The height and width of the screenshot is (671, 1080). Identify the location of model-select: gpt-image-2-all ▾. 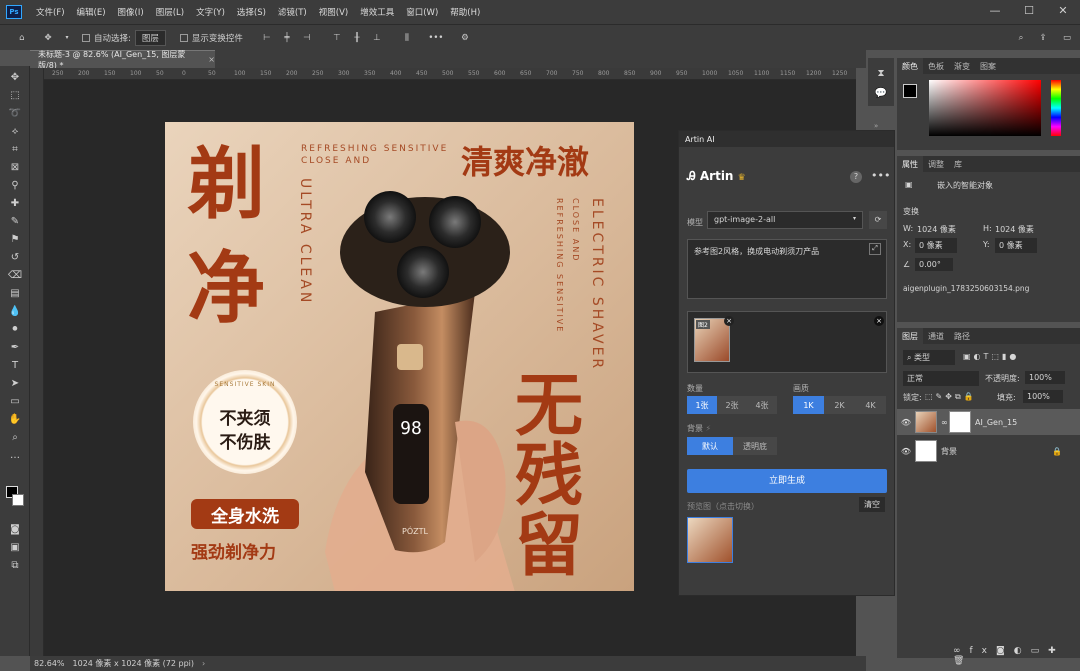
(785, 220).